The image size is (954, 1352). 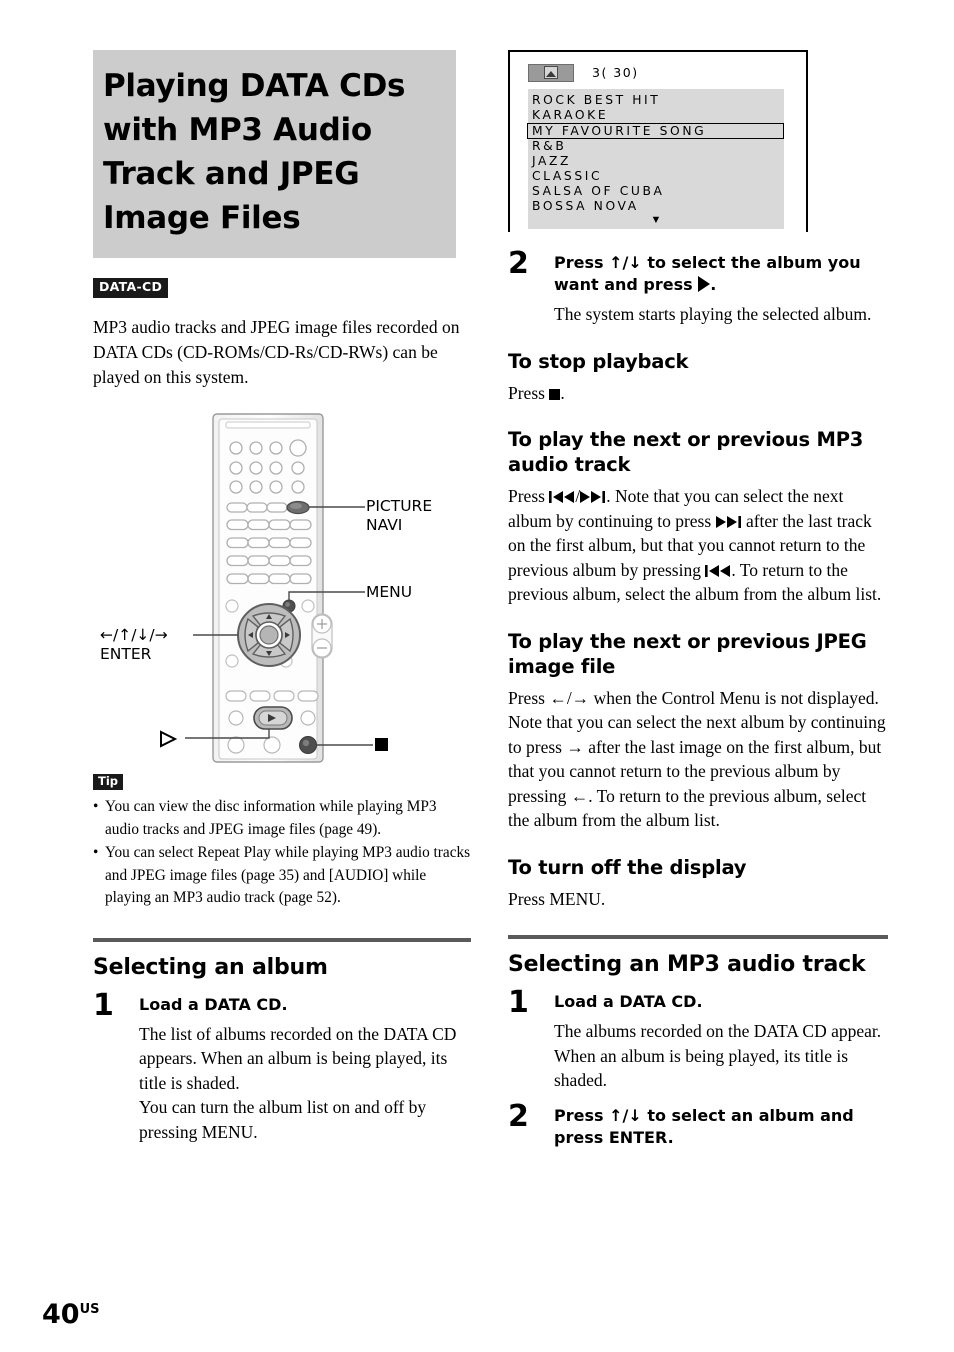 What do you see at coordinates (308, 744) in the screenshot?
I see `stop-button` at bounding box center [308, 744].